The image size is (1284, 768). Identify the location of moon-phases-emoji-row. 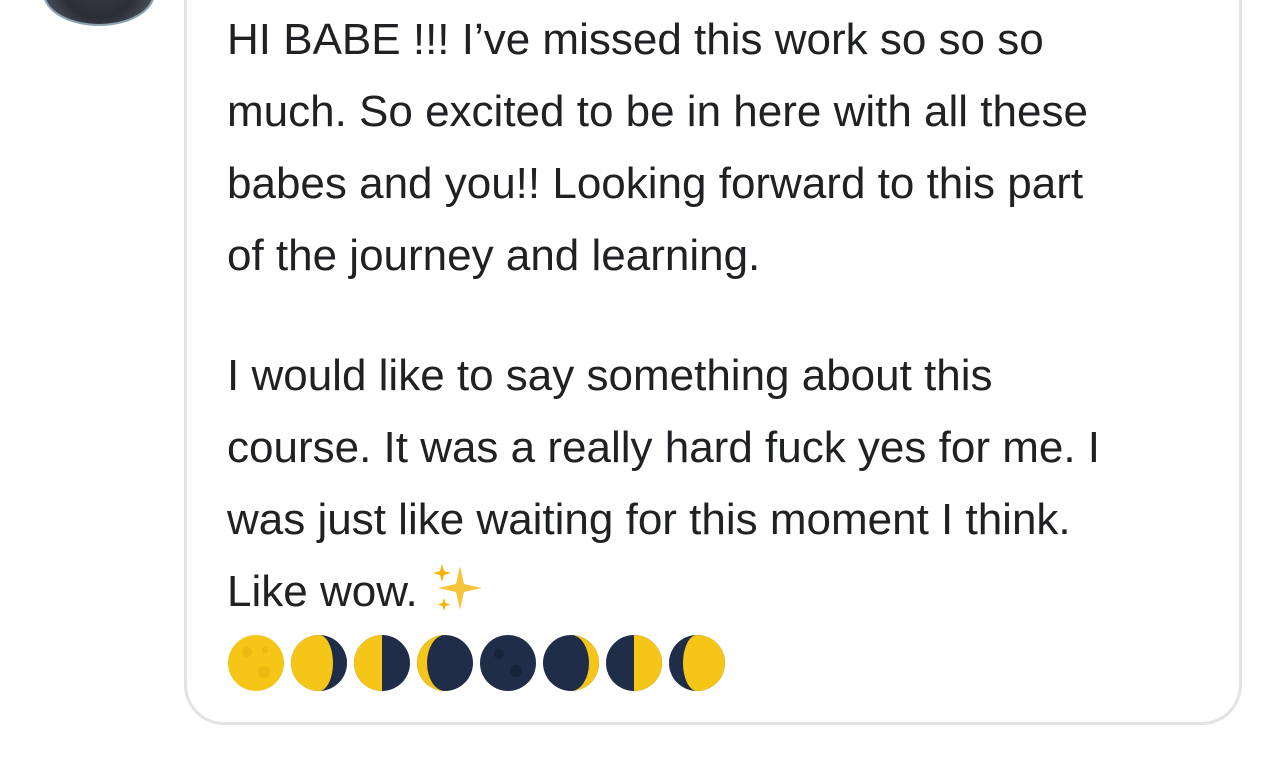
(476, 663).